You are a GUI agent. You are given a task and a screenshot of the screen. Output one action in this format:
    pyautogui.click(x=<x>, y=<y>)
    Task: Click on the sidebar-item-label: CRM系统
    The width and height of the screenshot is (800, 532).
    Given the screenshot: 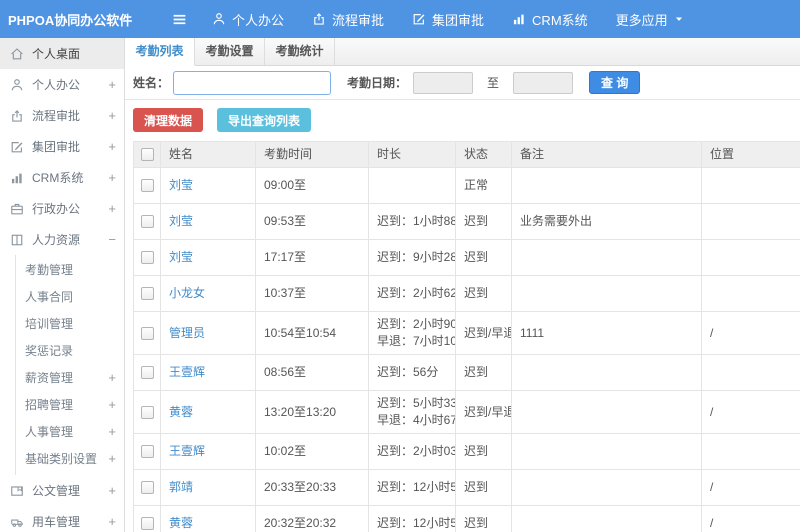 What is the action you would take?
    pyautogui.click(x=58, y=178)
    